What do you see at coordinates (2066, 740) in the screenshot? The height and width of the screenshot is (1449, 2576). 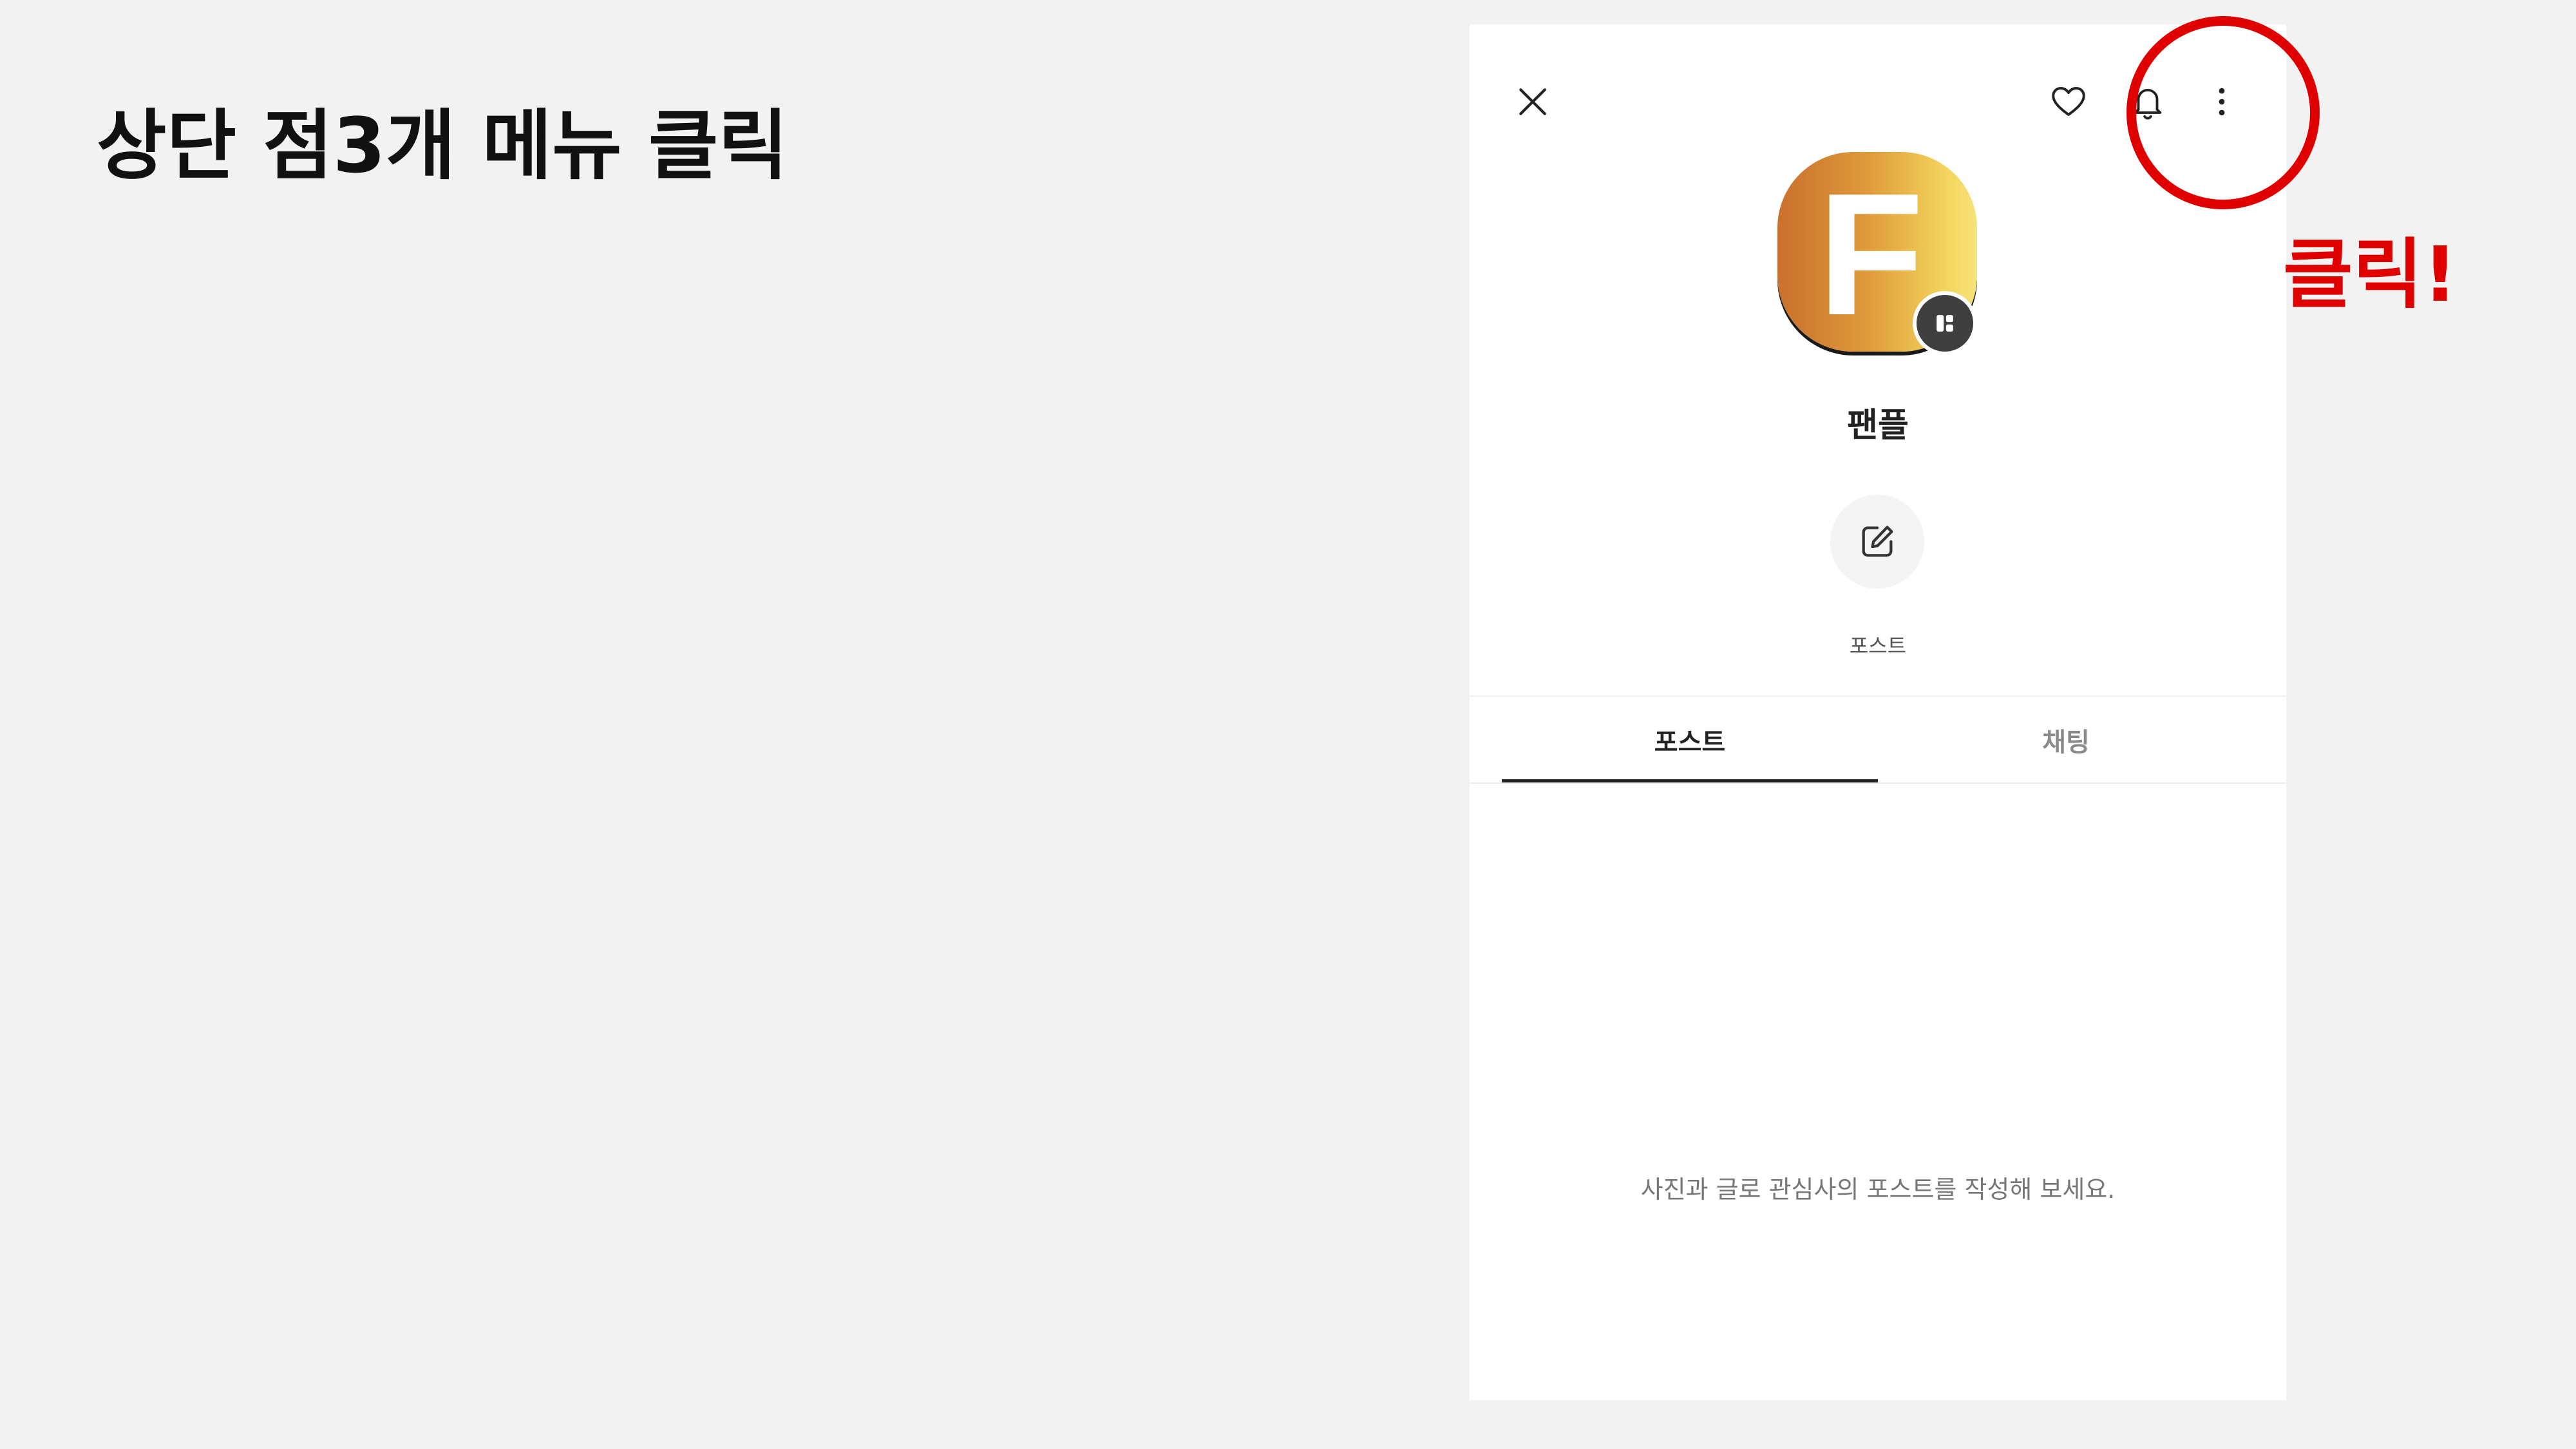 I see `tab-chat: 채팅` at bounding box center [2066, 740].